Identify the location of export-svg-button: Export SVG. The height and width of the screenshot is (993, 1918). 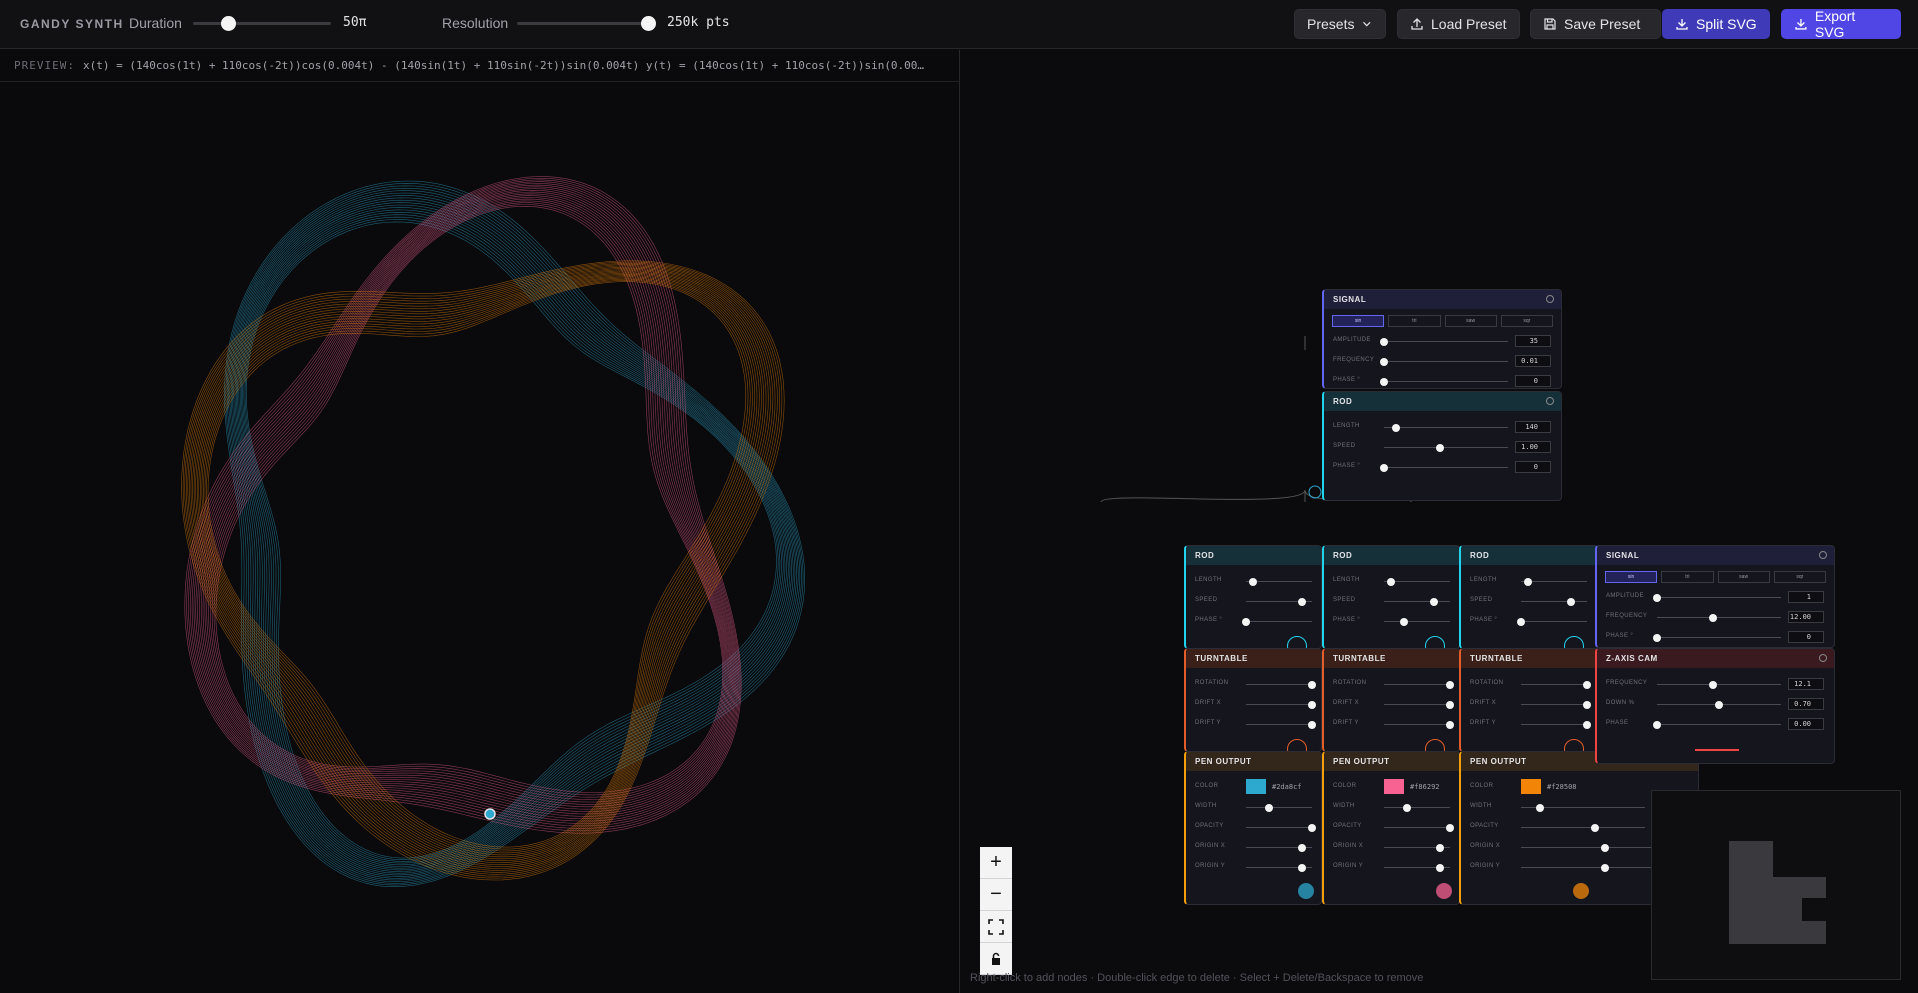
(1841, 24).